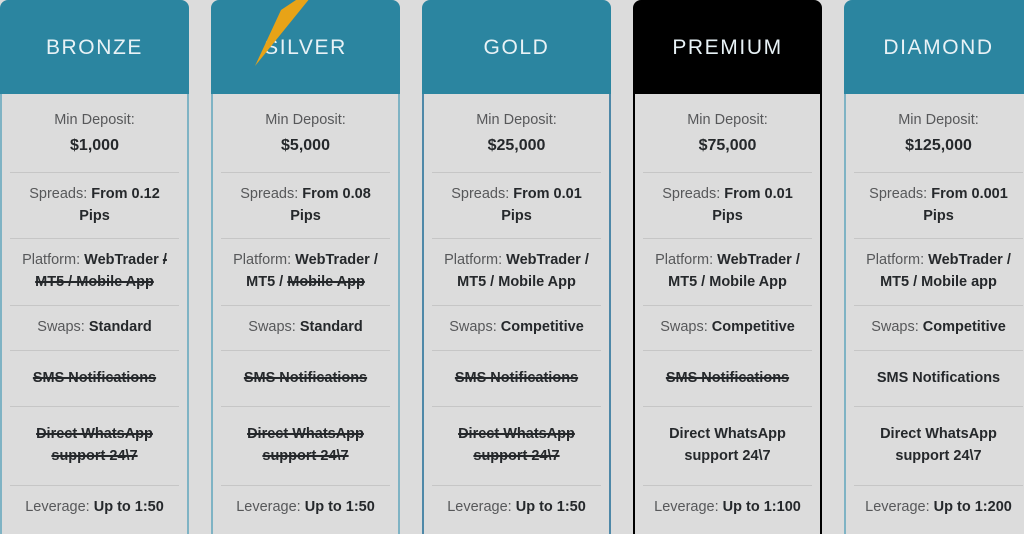 This screenshot has width=1024, height=534. What do you see at coordinates (727, 145) in the screenshot?
I see `min-deposit-value: $75,000` at bounding box center [727, 145].